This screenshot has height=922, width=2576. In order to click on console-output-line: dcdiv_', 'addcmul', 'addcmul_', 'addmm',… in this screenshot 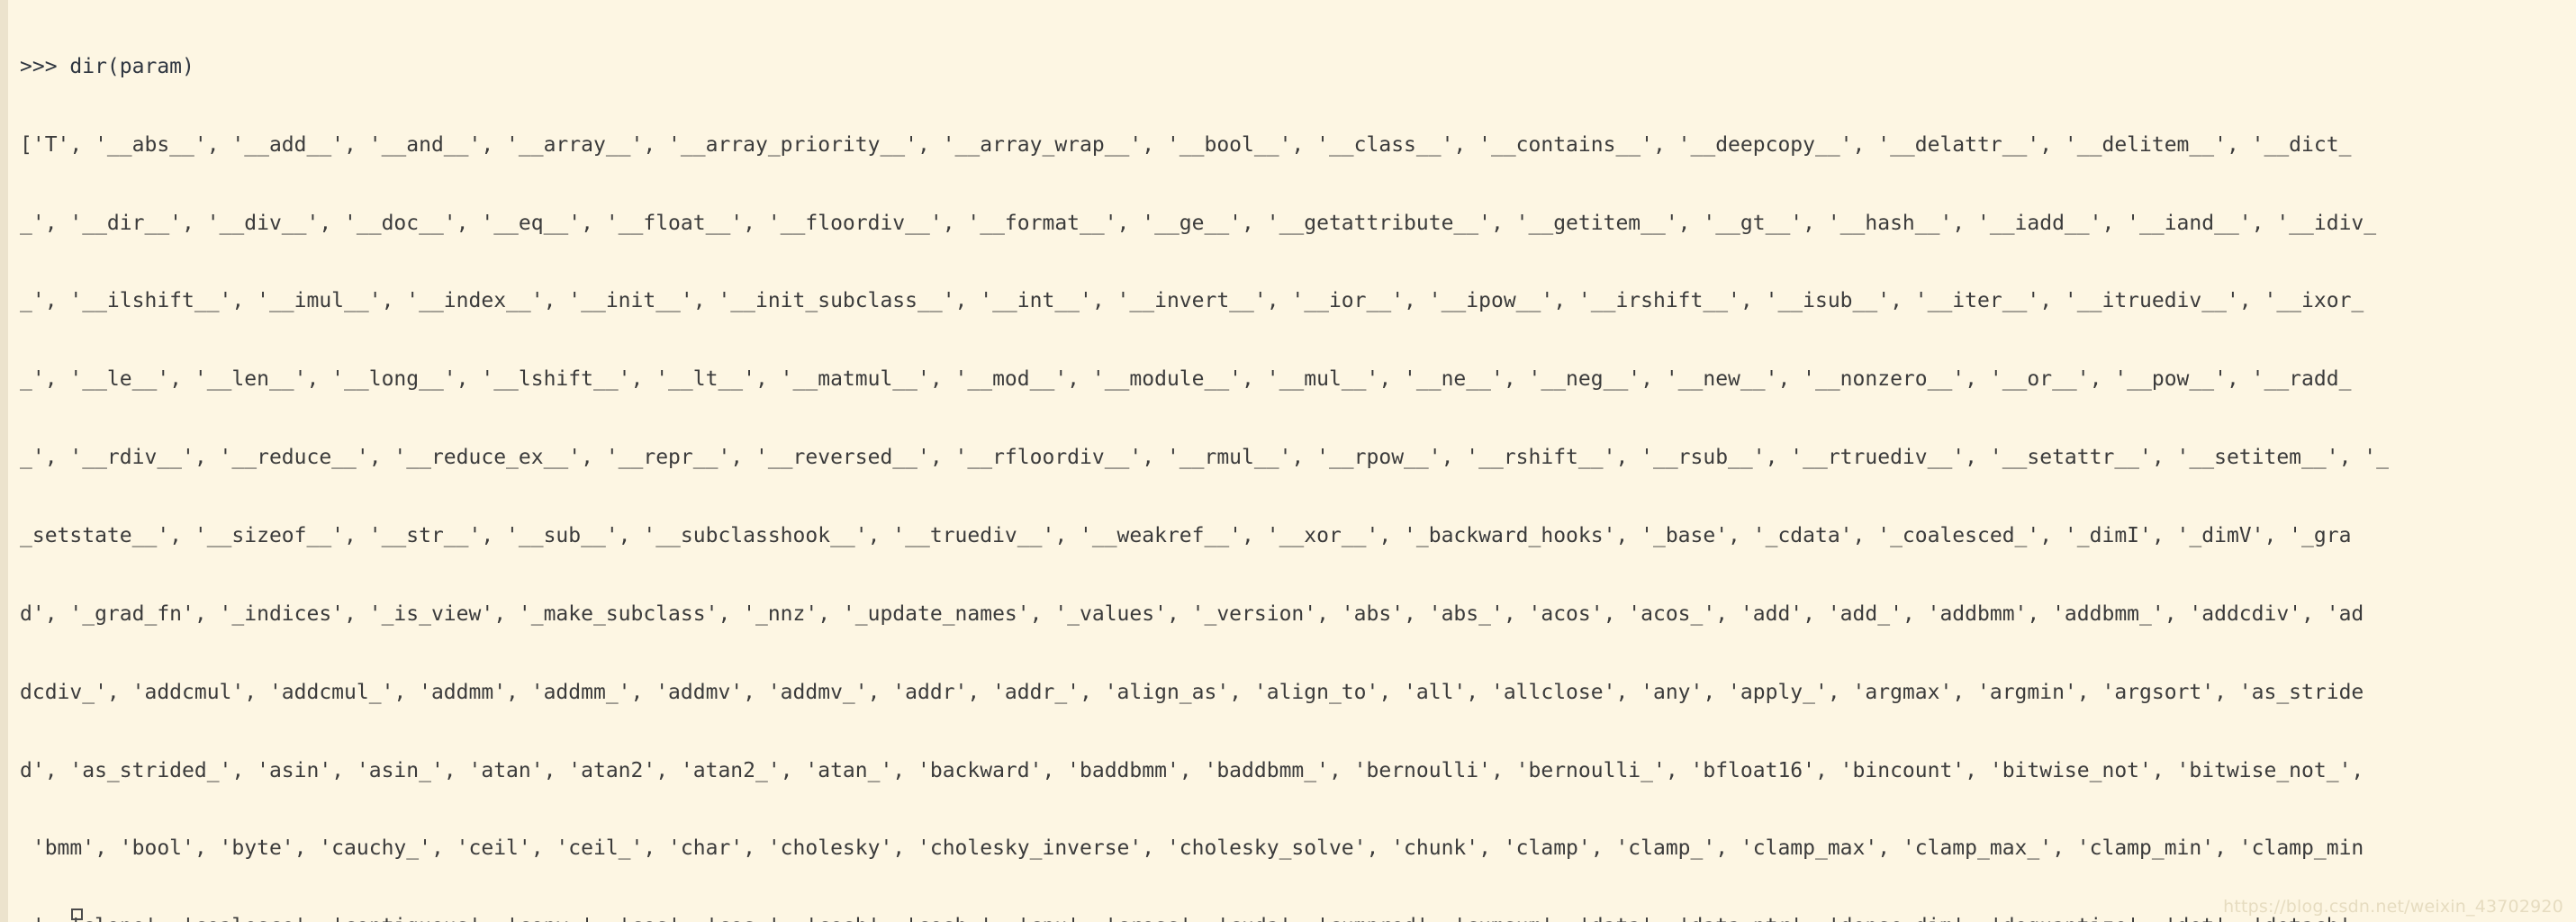, I will do `click(1192, 692)`.